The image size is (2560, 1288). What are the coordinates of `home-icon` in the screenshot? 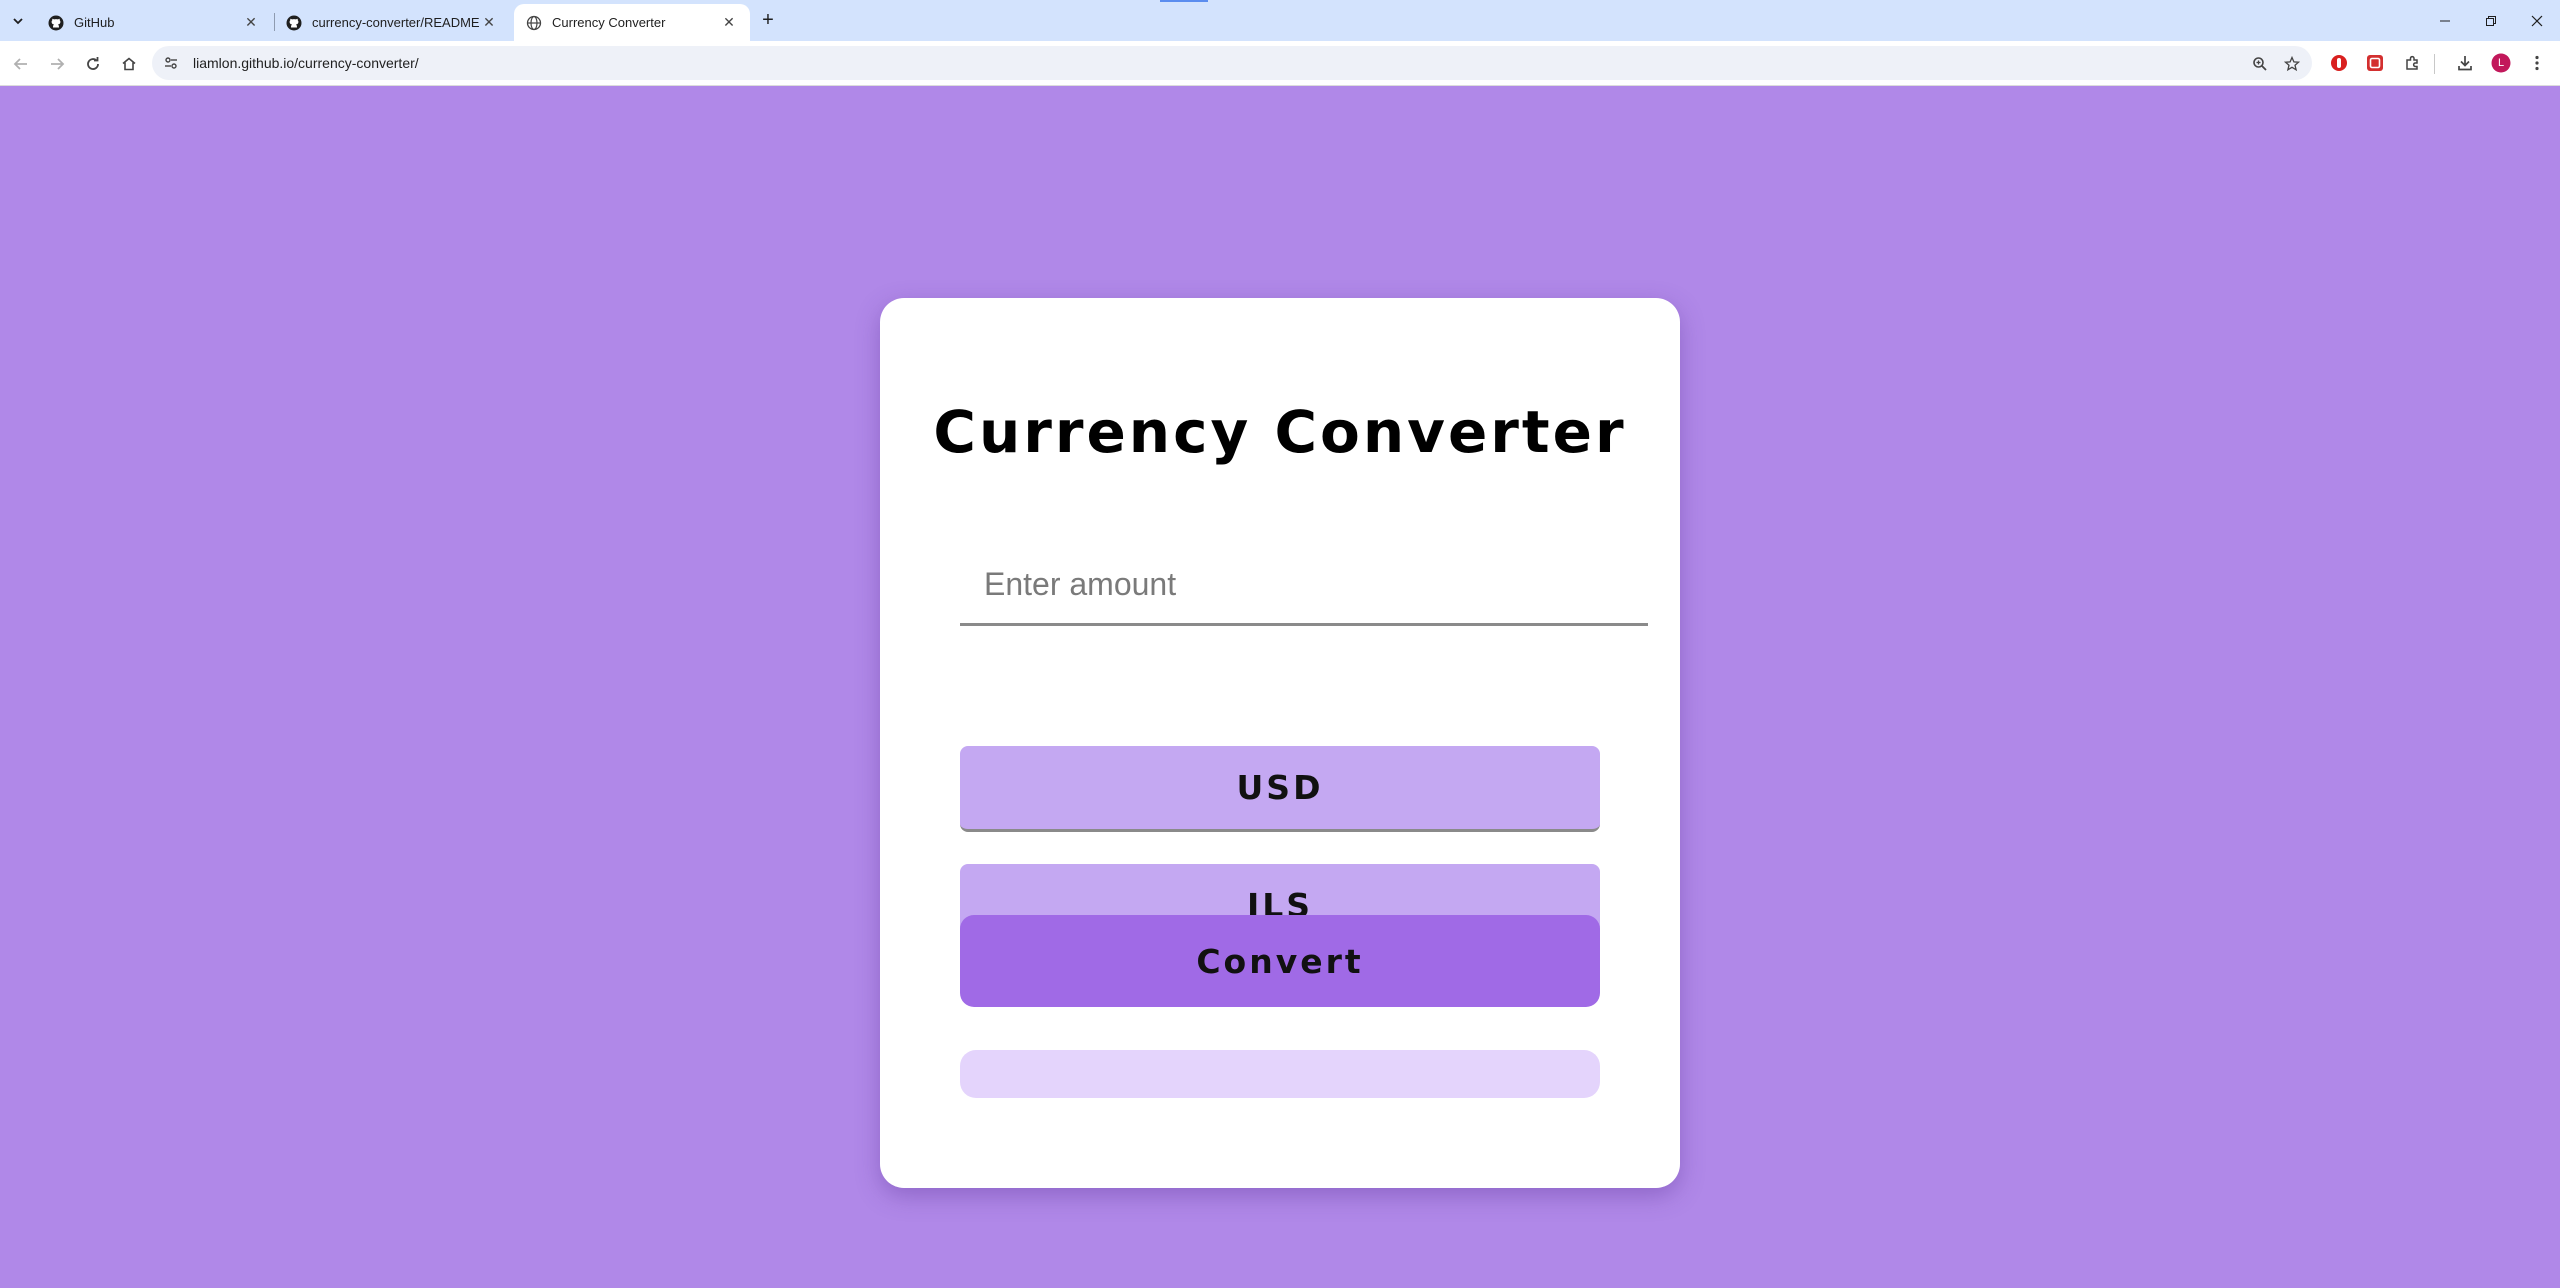 It's located at (129, 64).